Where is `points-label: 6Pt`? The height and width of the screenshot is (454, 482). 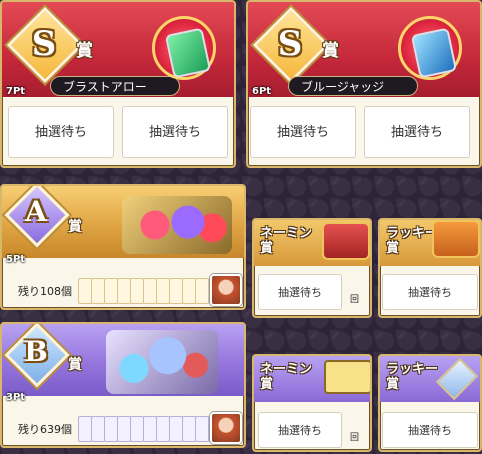
points-label: 6Pt is located at coordinates (262, 91).